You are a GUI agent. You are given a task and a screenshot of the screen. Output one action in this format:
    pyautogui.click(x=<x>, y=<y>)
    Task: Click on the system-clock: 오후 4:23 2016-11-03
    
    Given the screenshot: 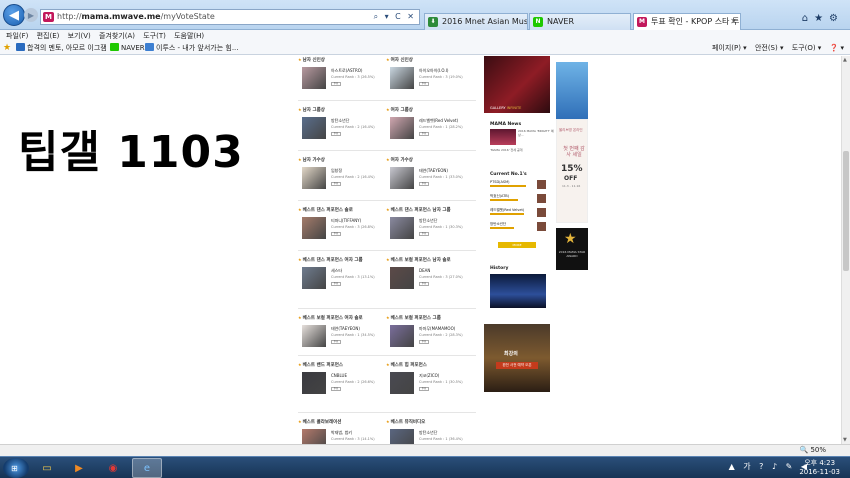 What is the action you would take?
    pyautogui.click(x=819, y=468)
    